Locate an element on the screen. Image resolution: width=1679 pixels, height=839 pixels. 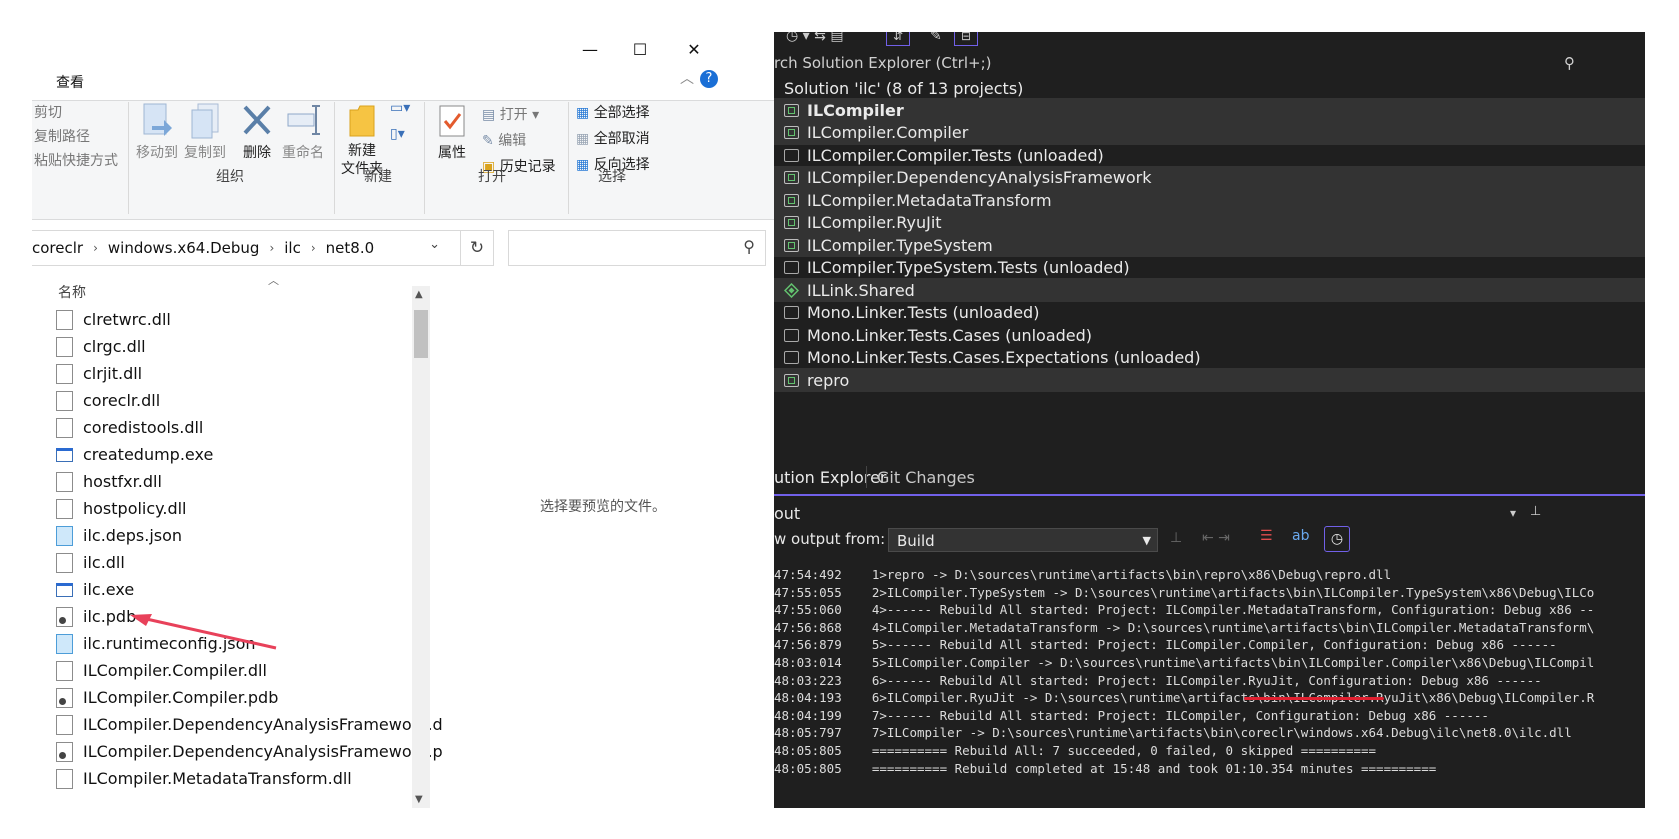
word-wrap-icon: ab is located at coordinates (1300, 536).